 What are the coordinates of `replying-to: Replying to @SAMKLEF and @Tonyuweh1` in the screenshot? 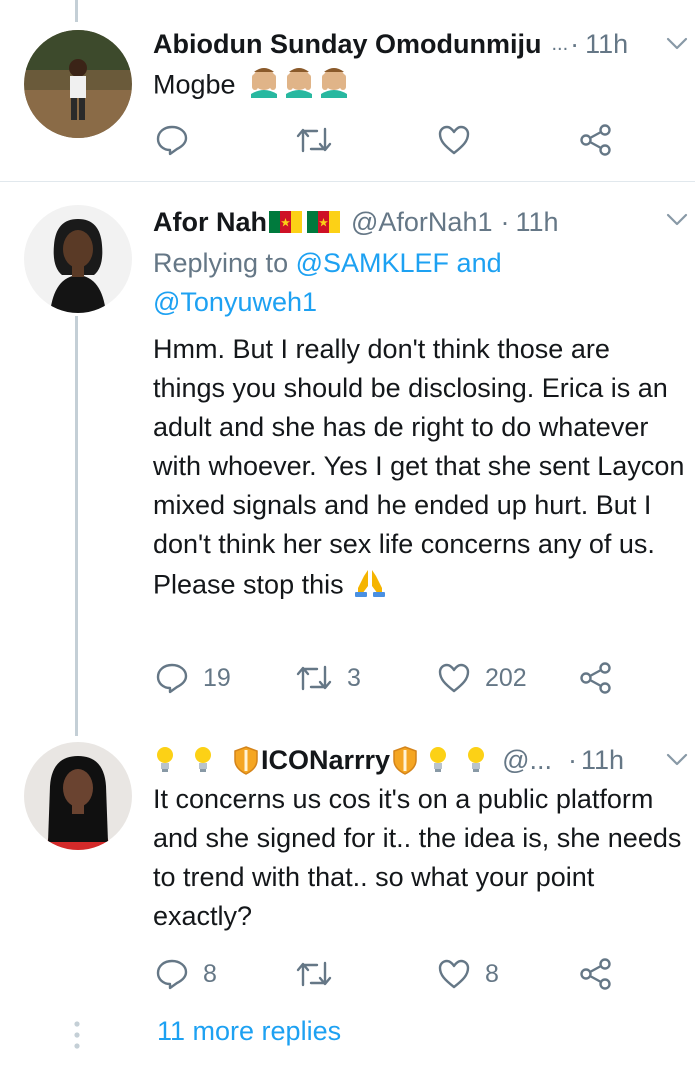 It's located at (343, 283).